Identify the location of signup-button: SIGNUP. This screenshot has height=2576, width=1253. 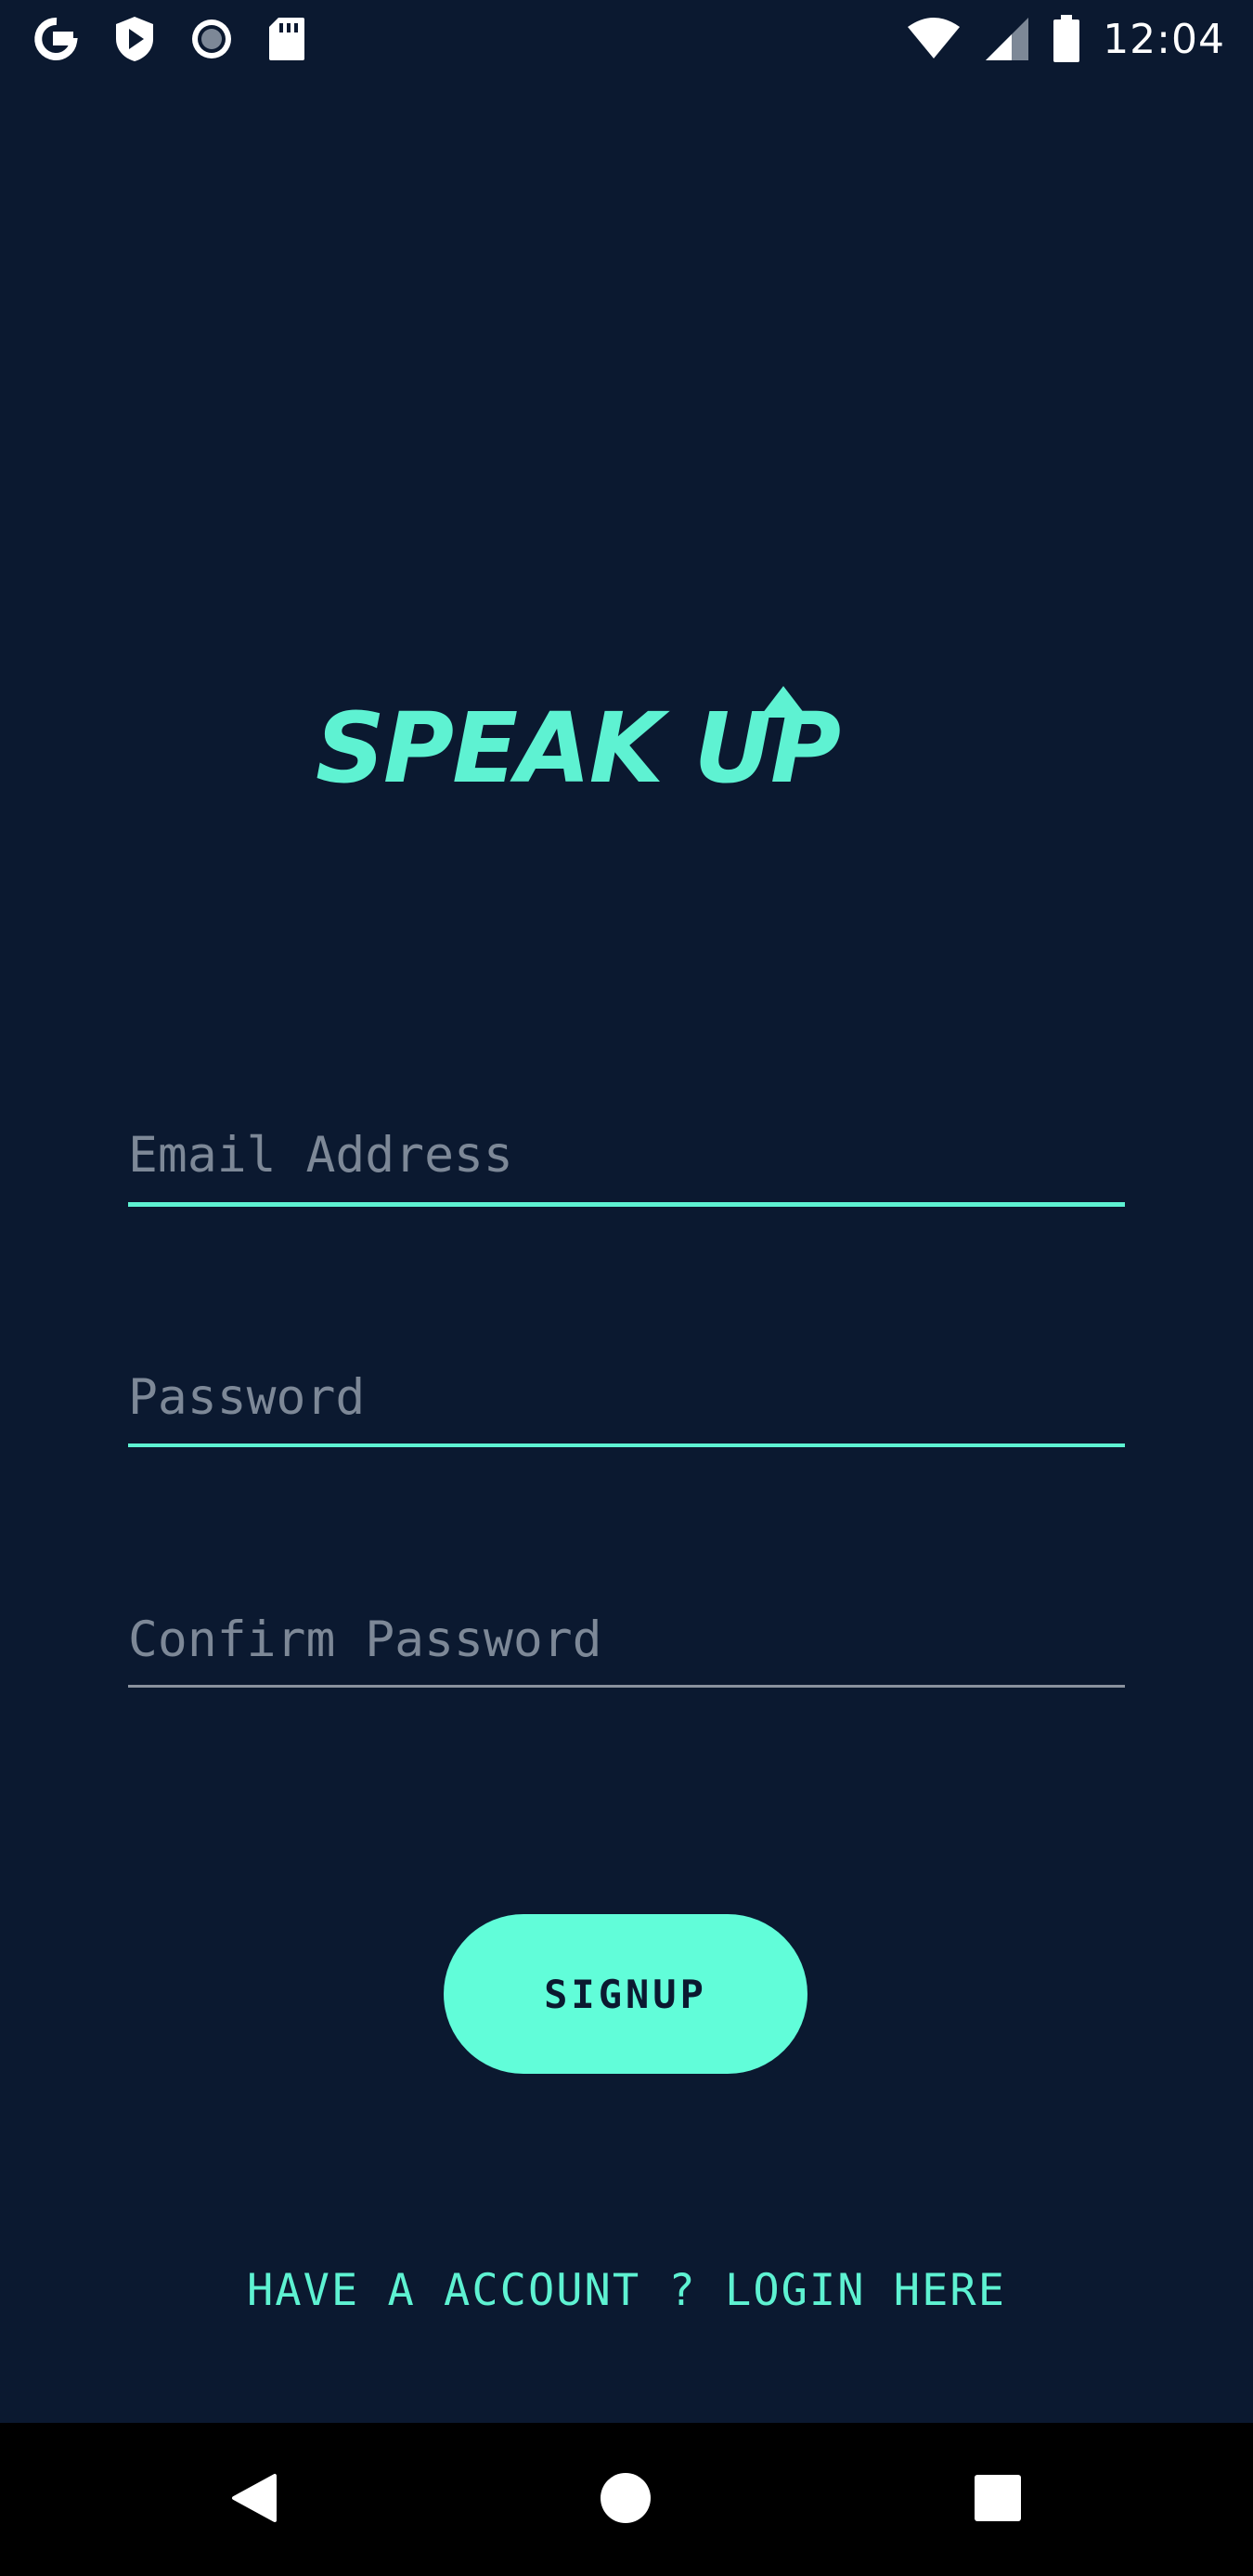
(625, 1994).